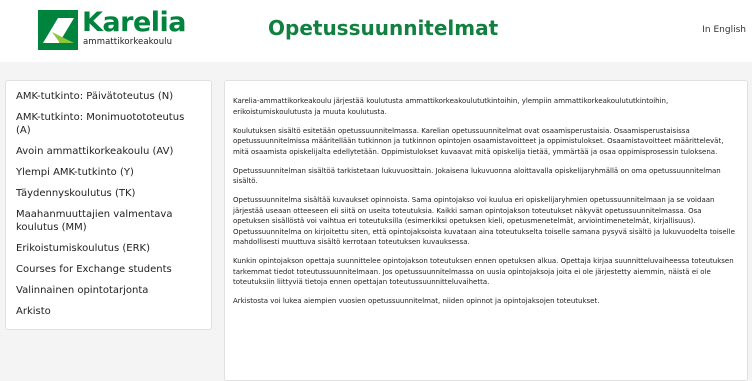  I want to click on sidebar-item-amk-paivatoteutus: AMK-tutkinto: Päivätoteutus (N), so click(108, 96).